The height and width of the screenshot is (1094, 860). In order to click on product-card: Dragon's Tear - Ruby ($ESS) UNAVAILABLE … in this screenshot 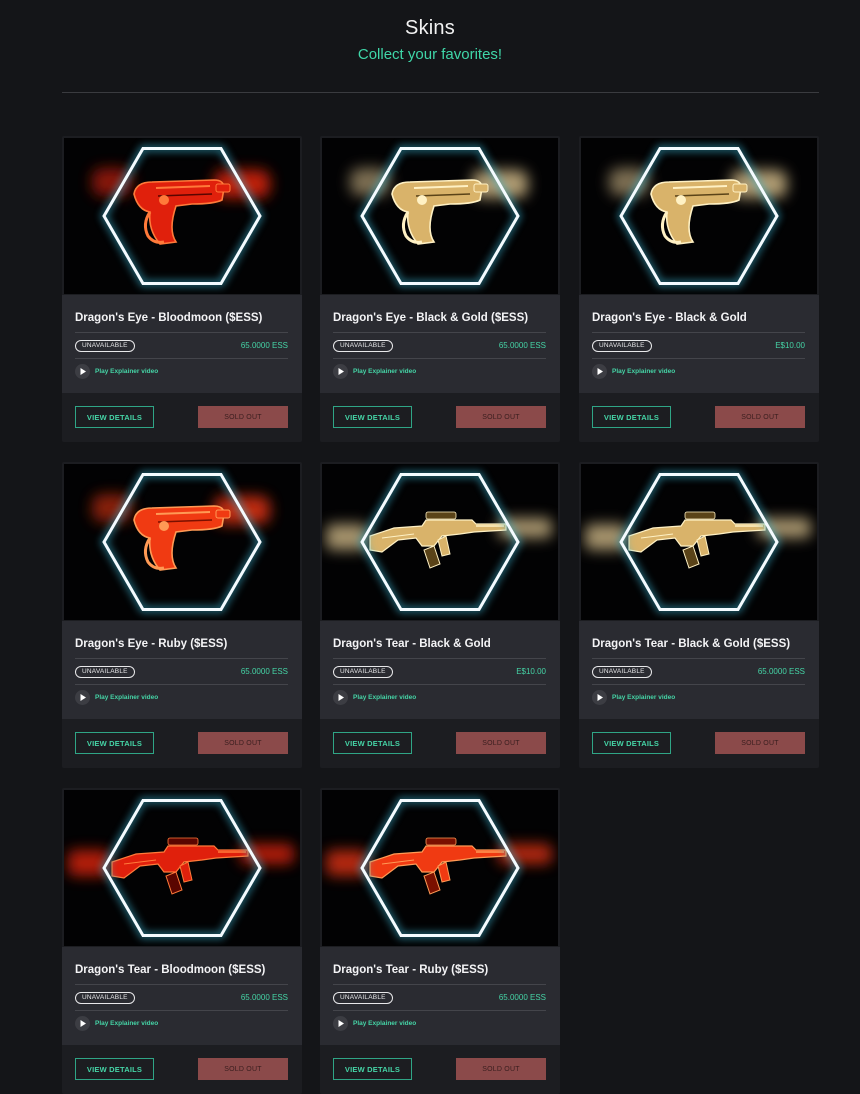, I will do `click(440, 941)`.